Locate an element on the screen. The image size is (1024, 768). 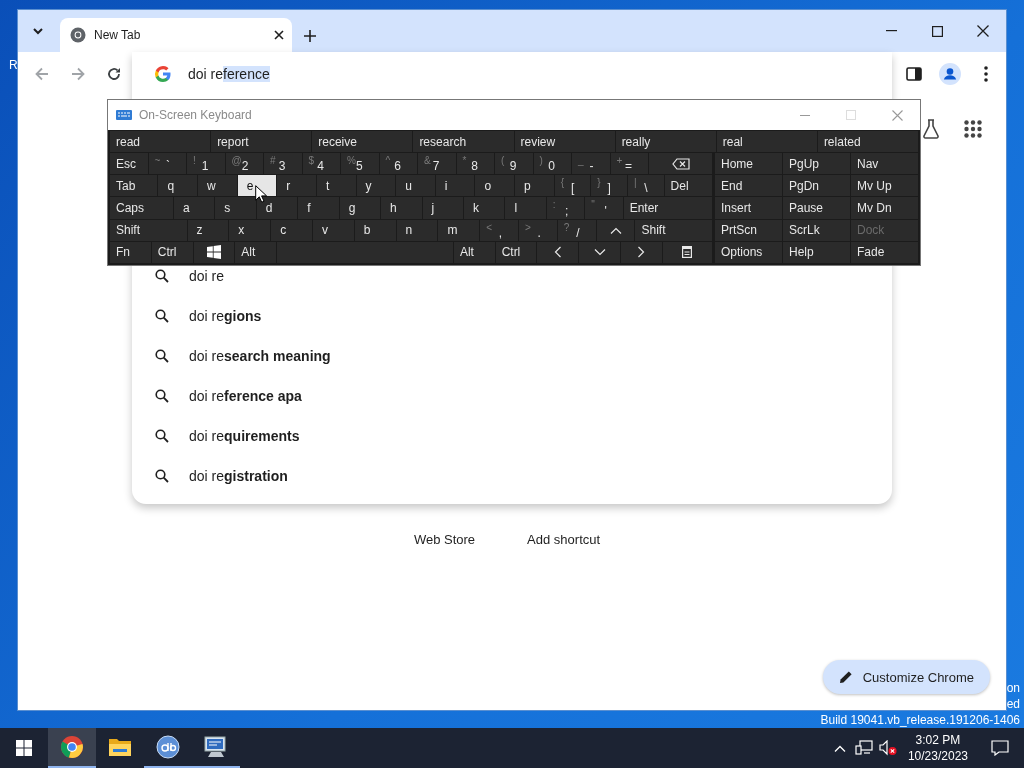
keyboard-key: Tab is located at coordinates (134, 186).